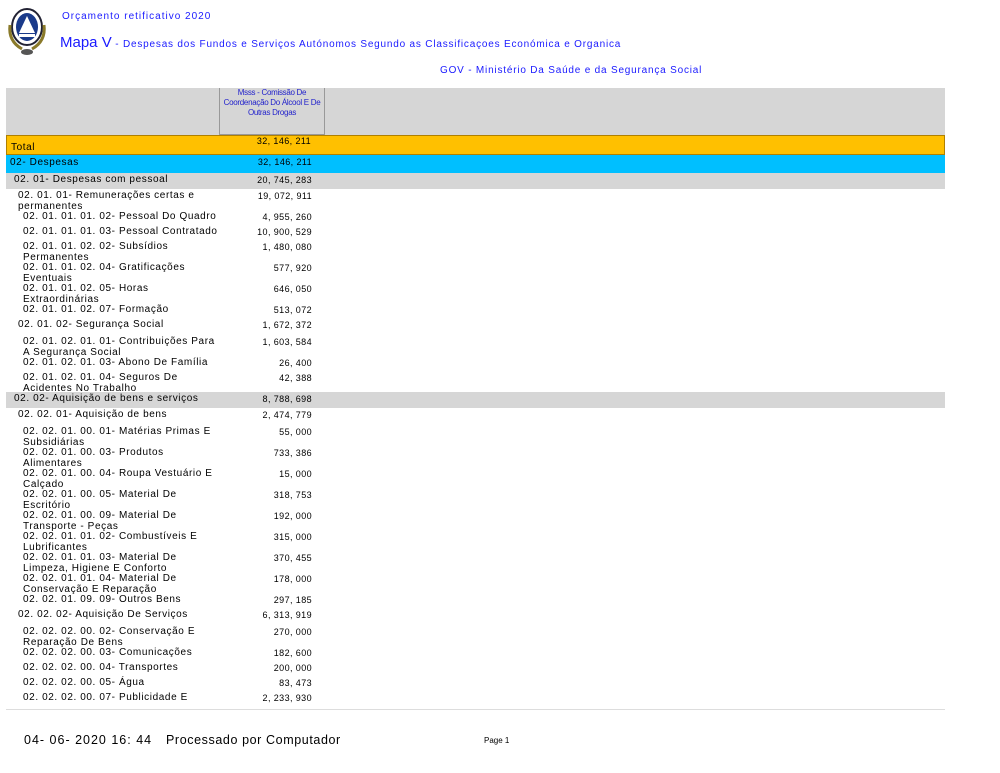 This screenshot has height=773, width=1000. What do you see at coordinates (295, 683) in the screenshot?
I see `row-value: 83, 473` at bounding box center [295, 683].